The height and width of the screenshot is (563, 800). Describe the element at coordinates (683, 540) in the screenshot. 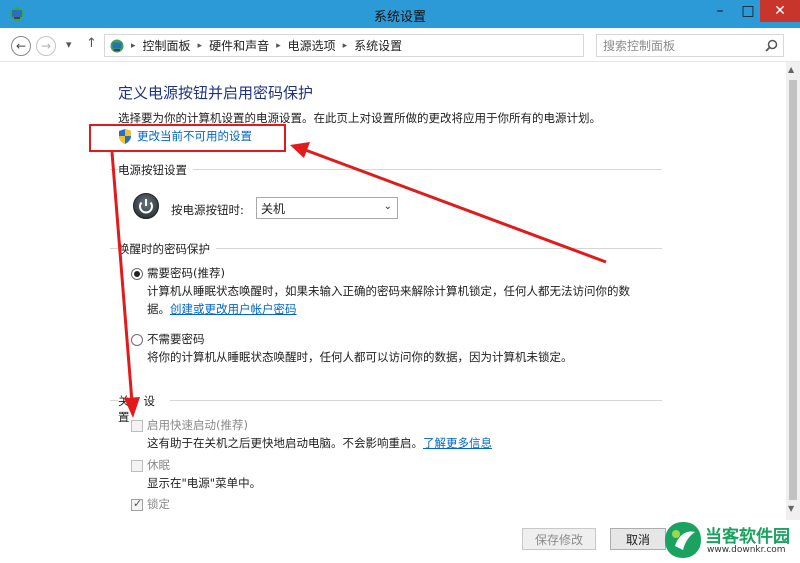

I see `watermark-logo-icon` at that location.